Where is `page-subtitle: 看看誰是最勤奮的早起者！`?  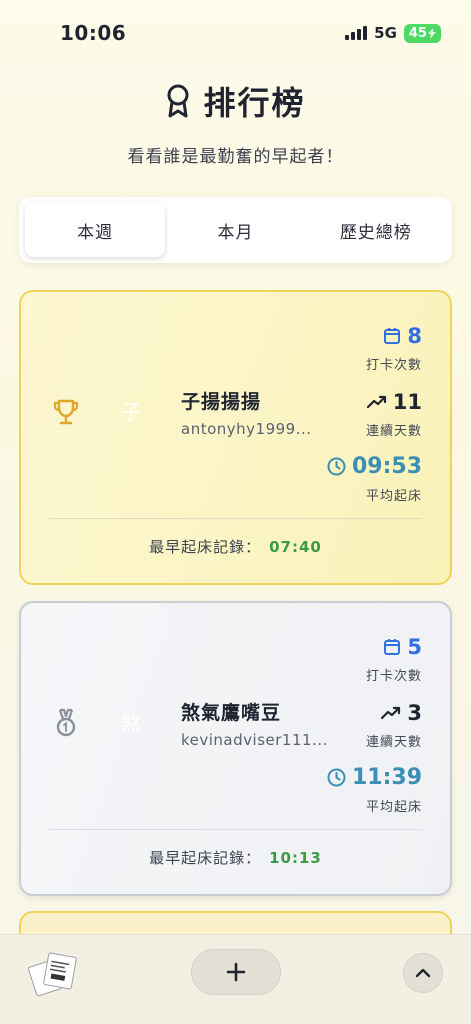 page-subtitle: 看看誰是最勤奮的早起者！ is located at coordinates (235, 157).